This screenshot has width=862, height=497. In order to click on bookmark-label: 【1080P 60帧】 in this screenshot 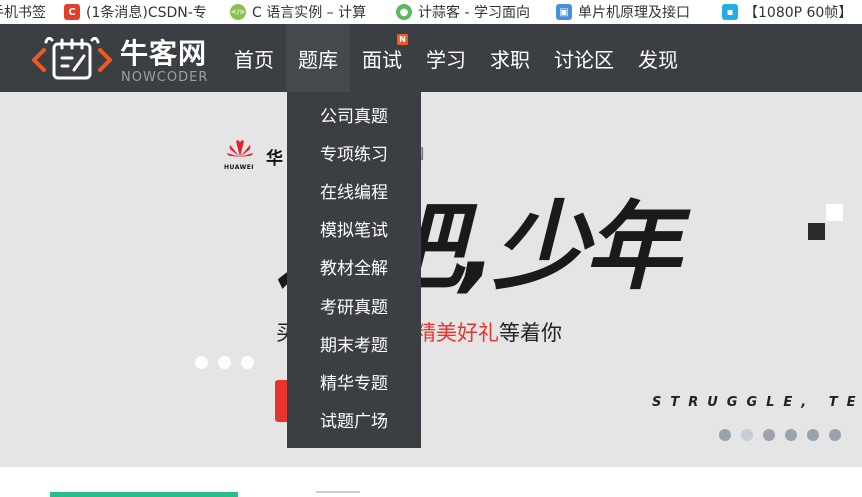, I will do `click(798, 13)`.